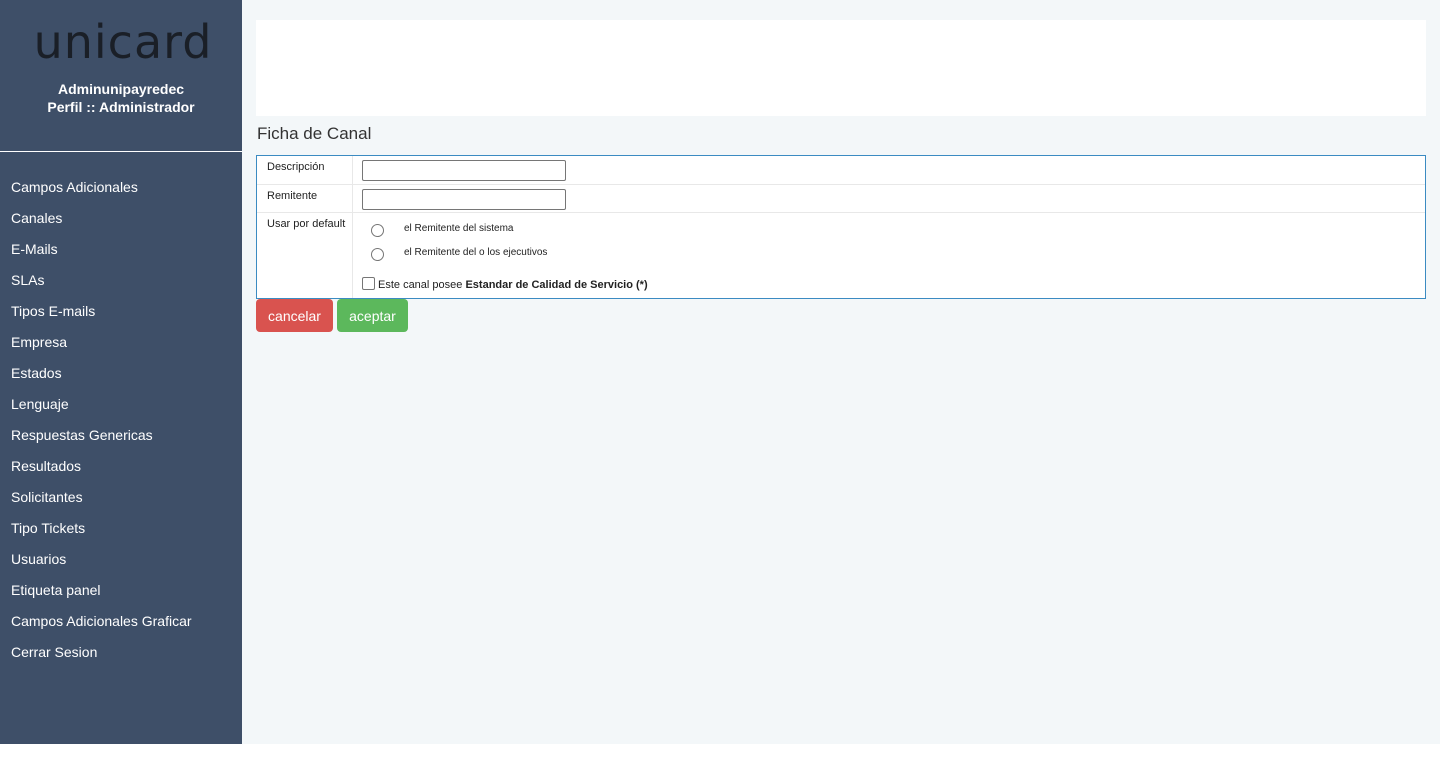 The height and width of the screenshot is (768, 1440). Describe the element at coordinates (121, 435) in the screenshot. I see `sidebar-item-respuestas-genericas: Respuestas Genericas` at that location.